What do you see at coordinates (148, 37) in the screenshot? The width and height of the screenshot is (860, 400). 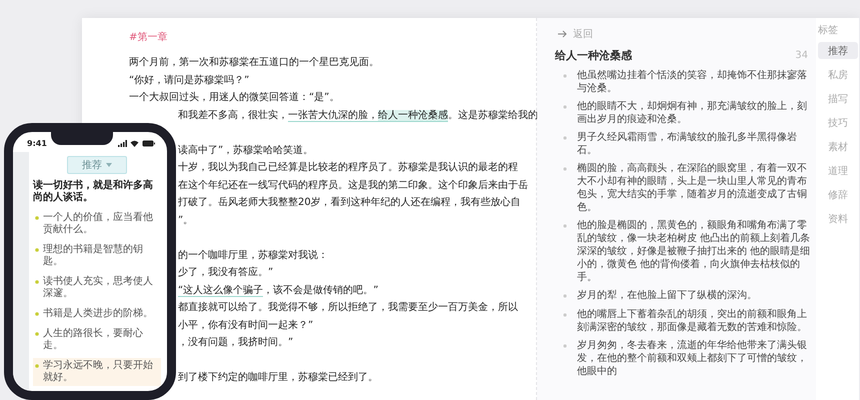 I see `chapter-heading: #第一章` at bounding box center [148, 37].